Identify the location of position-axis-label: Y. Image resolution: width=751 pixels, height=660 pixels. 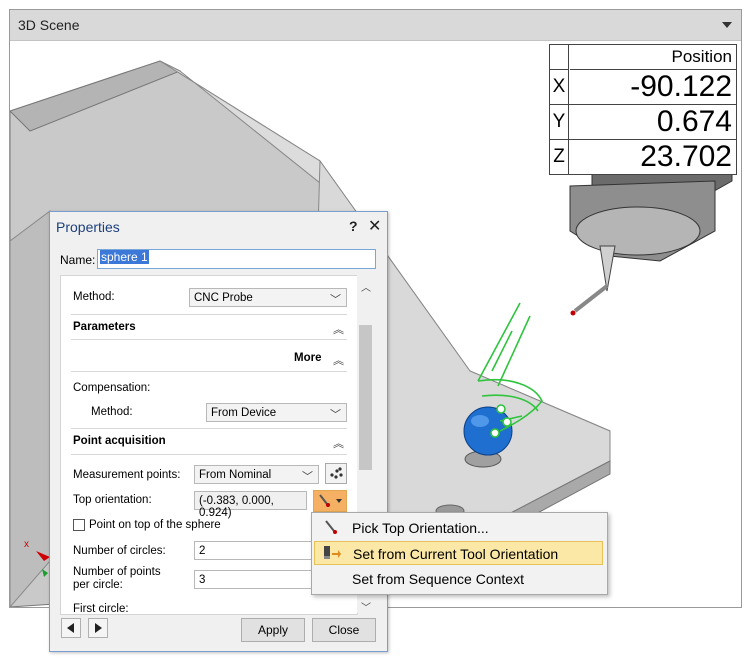
(559, 122).